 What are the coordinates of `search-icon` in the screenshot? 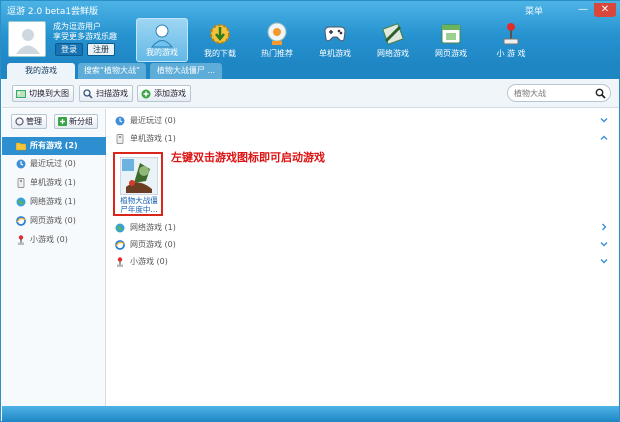 It's located at (600, 93).